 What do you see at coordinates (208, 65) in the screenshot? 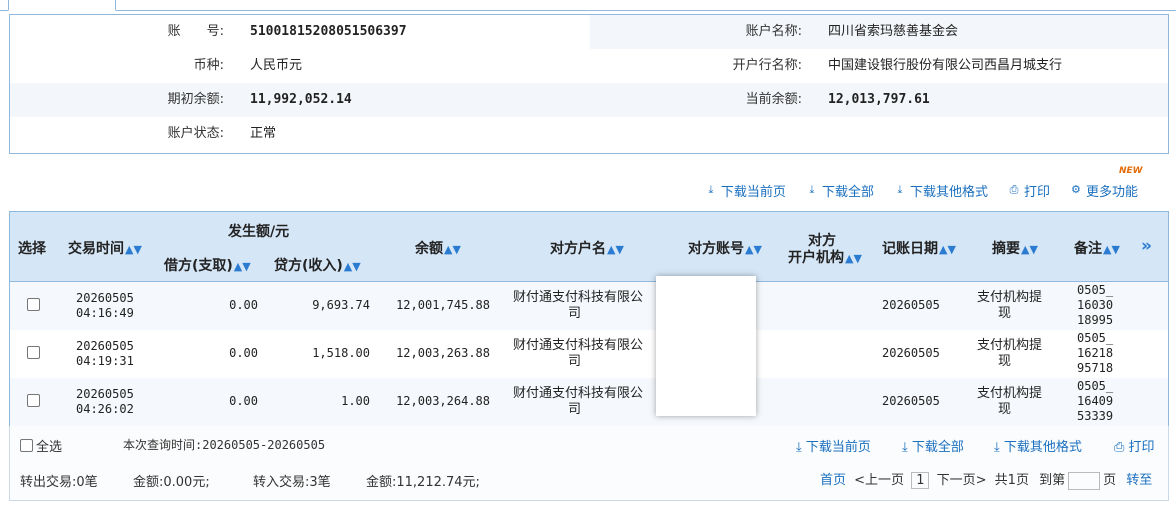
I see `currency-label: 币种:` at bounding box center [208, 65].